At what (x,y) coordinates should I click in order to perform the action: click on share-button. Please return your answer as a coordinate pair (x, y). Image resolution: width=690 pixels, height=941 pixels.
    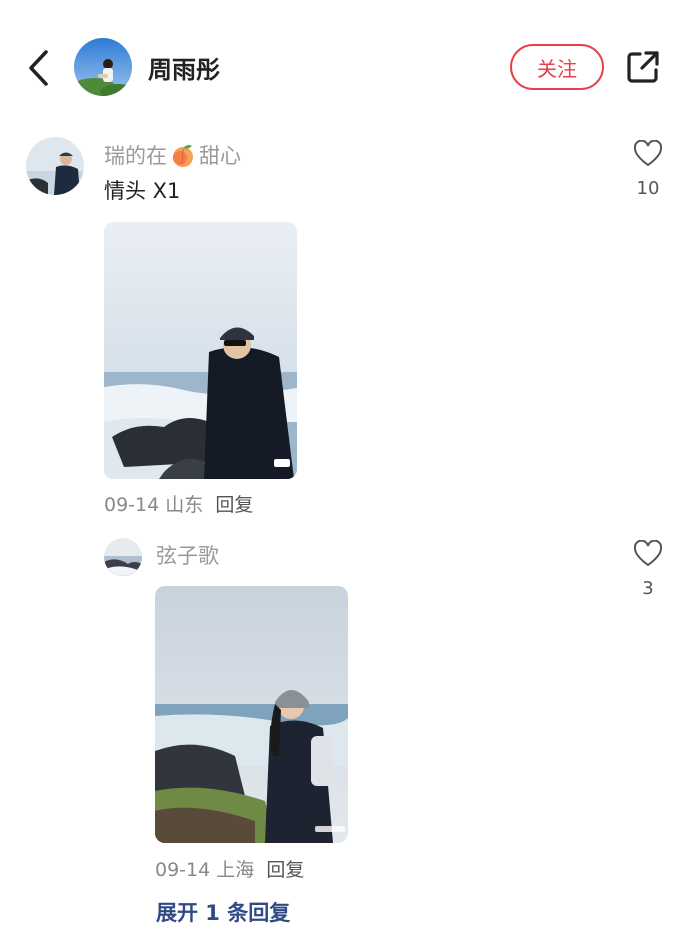
    Looking at the image, I should click on (643, 67).